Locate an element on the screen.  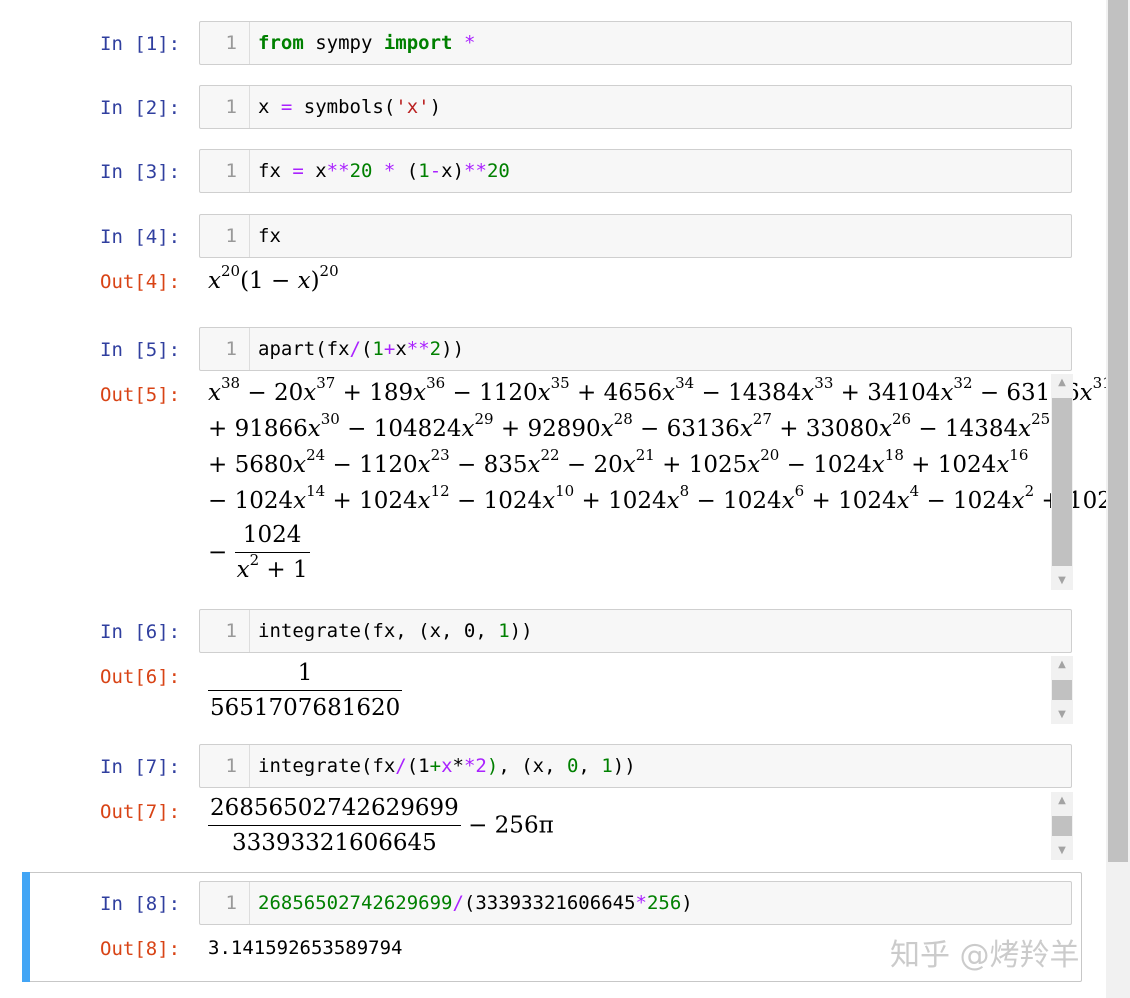
code-input-6: 1 integrate(fx, (x, 0, 1)) is located at coordinates (635, 631).